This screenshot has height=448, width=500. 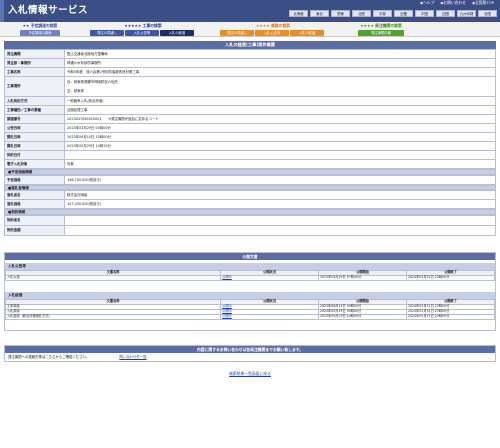 What do you see at coordinates (34, 110) in the screenshot?
I see `detail-label: 工事種別／工事の業種` at bounding box center [34, 110].